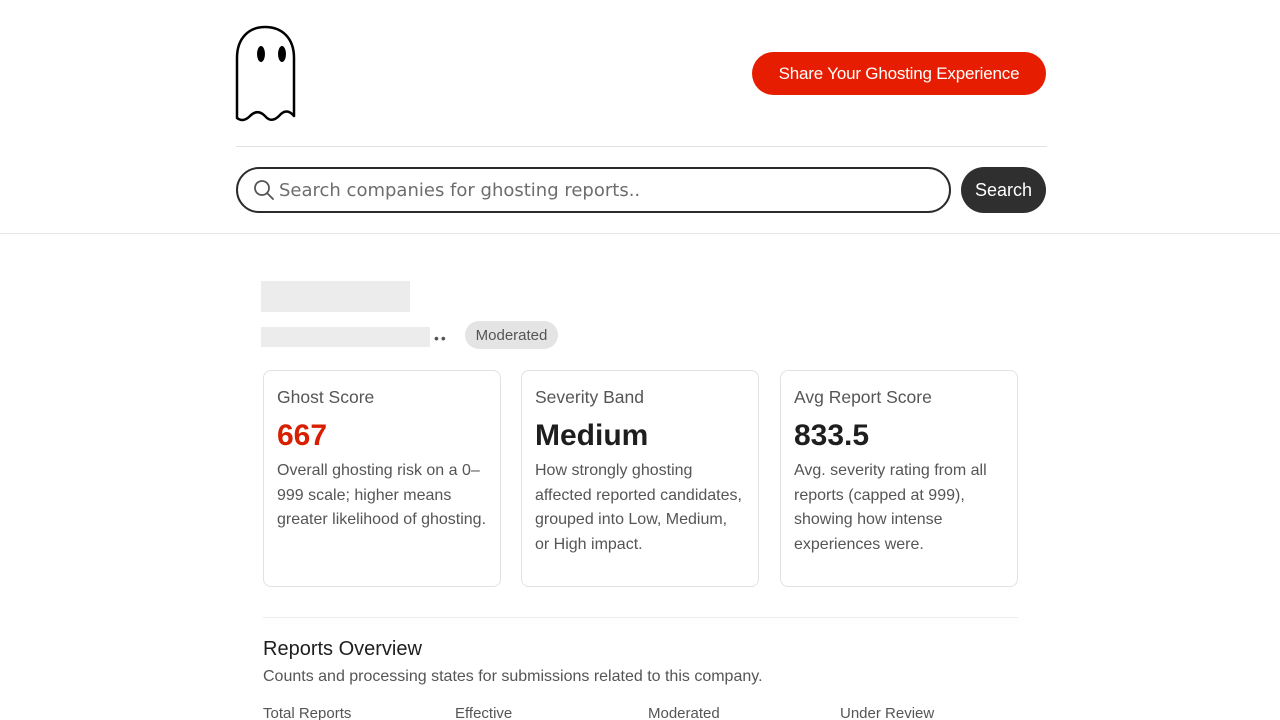 The height and width of the screenshot is (720, 1280). I want to click on stat-label-effective: Effective, so click(484, 712).